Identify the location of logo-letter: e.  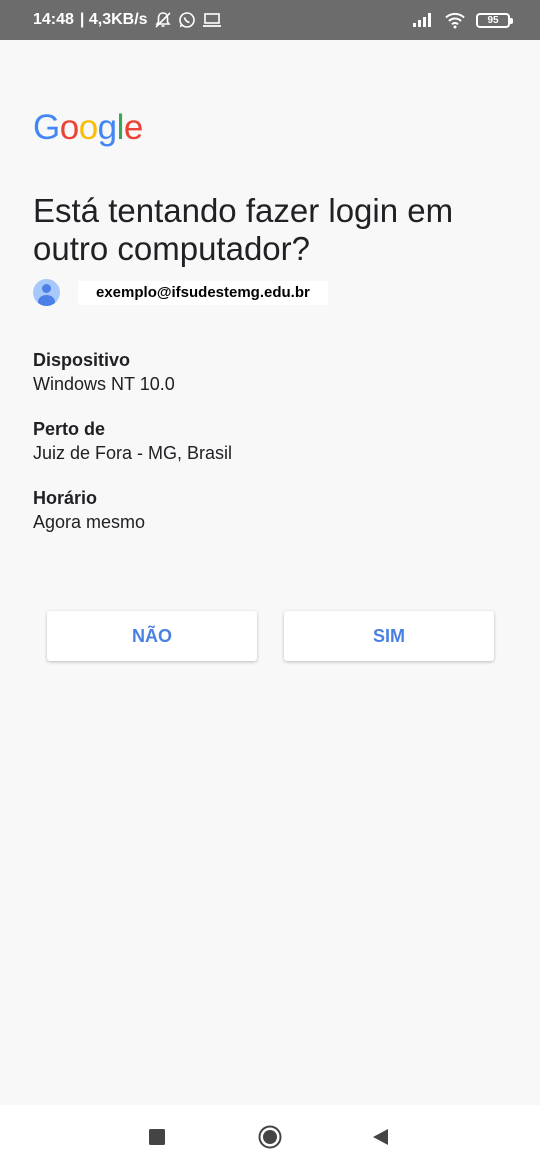
(133, 127).